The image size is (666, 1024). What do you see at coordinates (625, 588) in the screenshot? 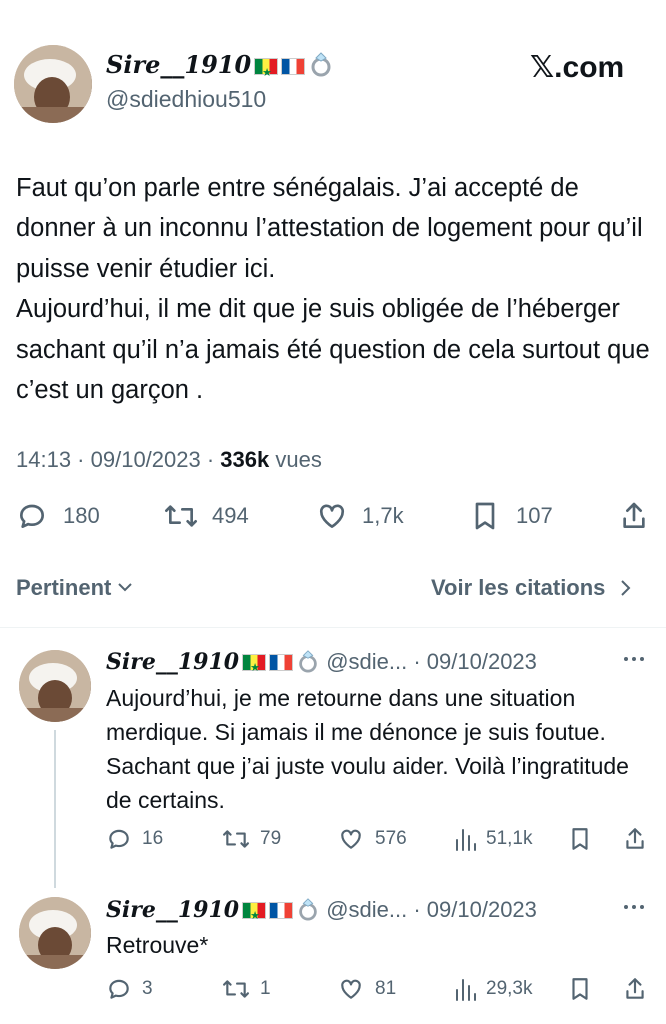
I see `chevron-right-icon` at bounding box center [625, 588].